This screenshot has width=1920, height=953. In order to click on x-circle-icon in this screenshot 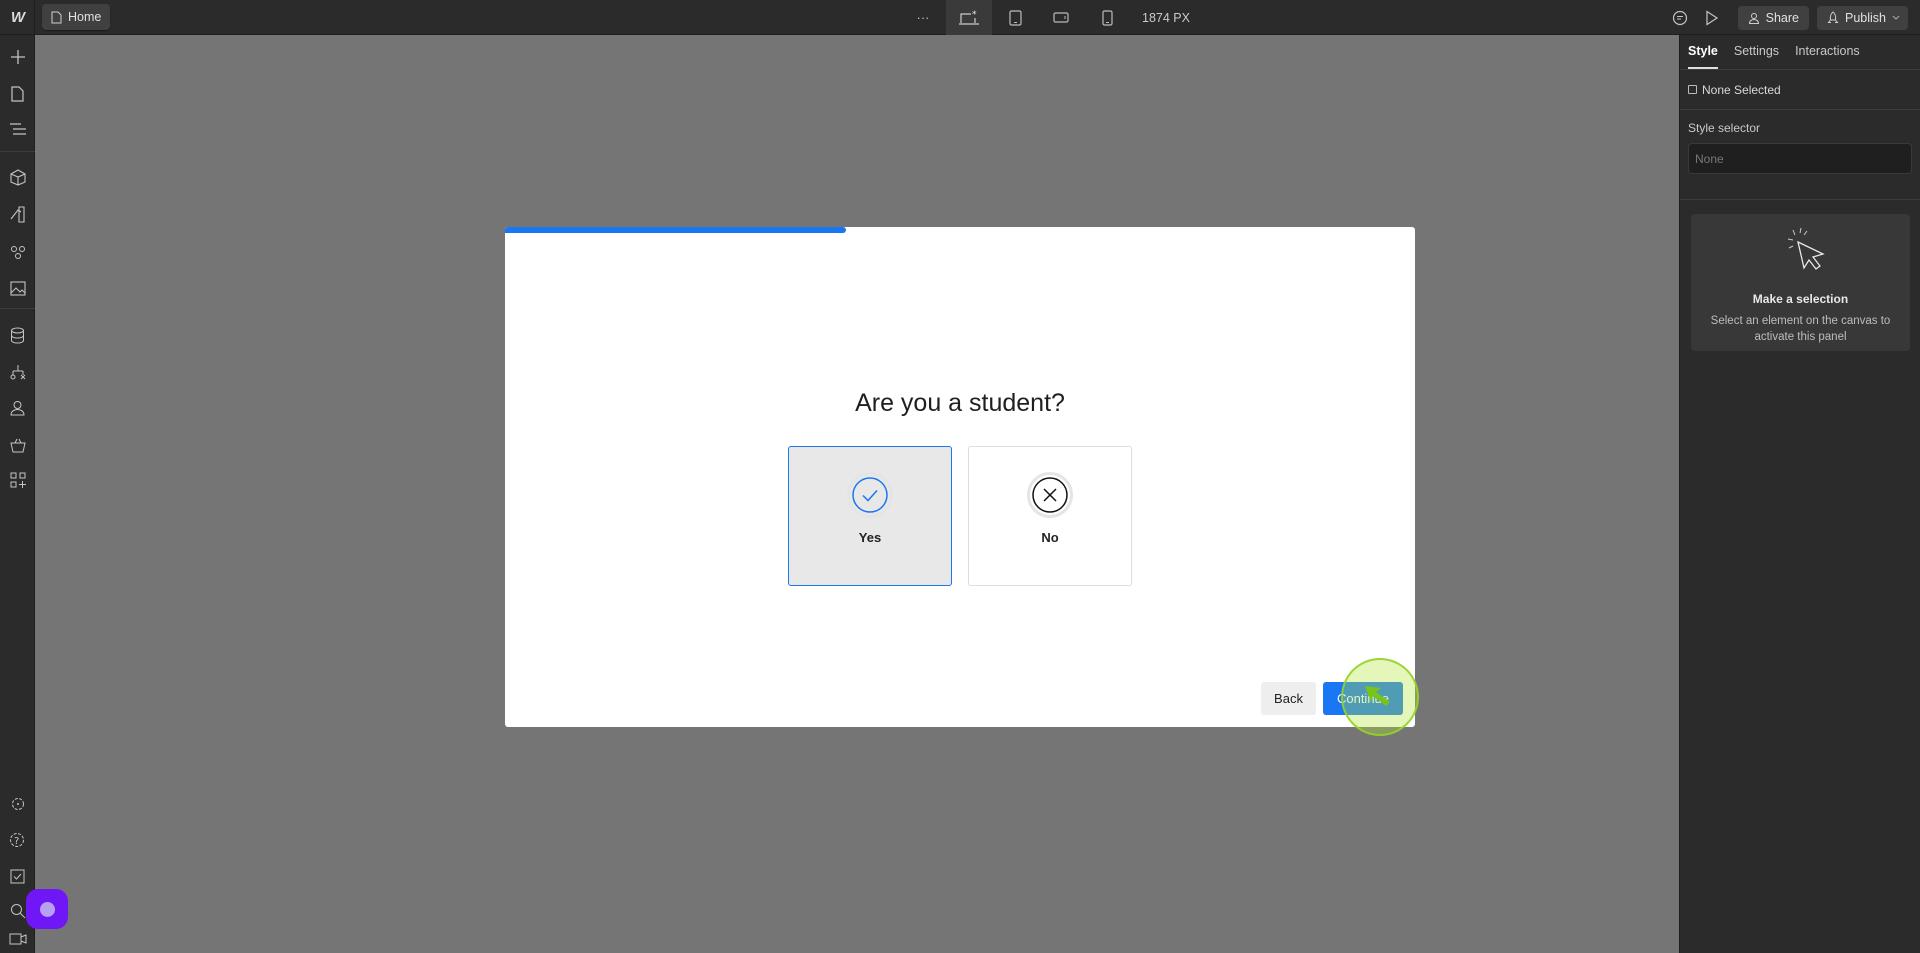, I will do `click(1050, 495)`.